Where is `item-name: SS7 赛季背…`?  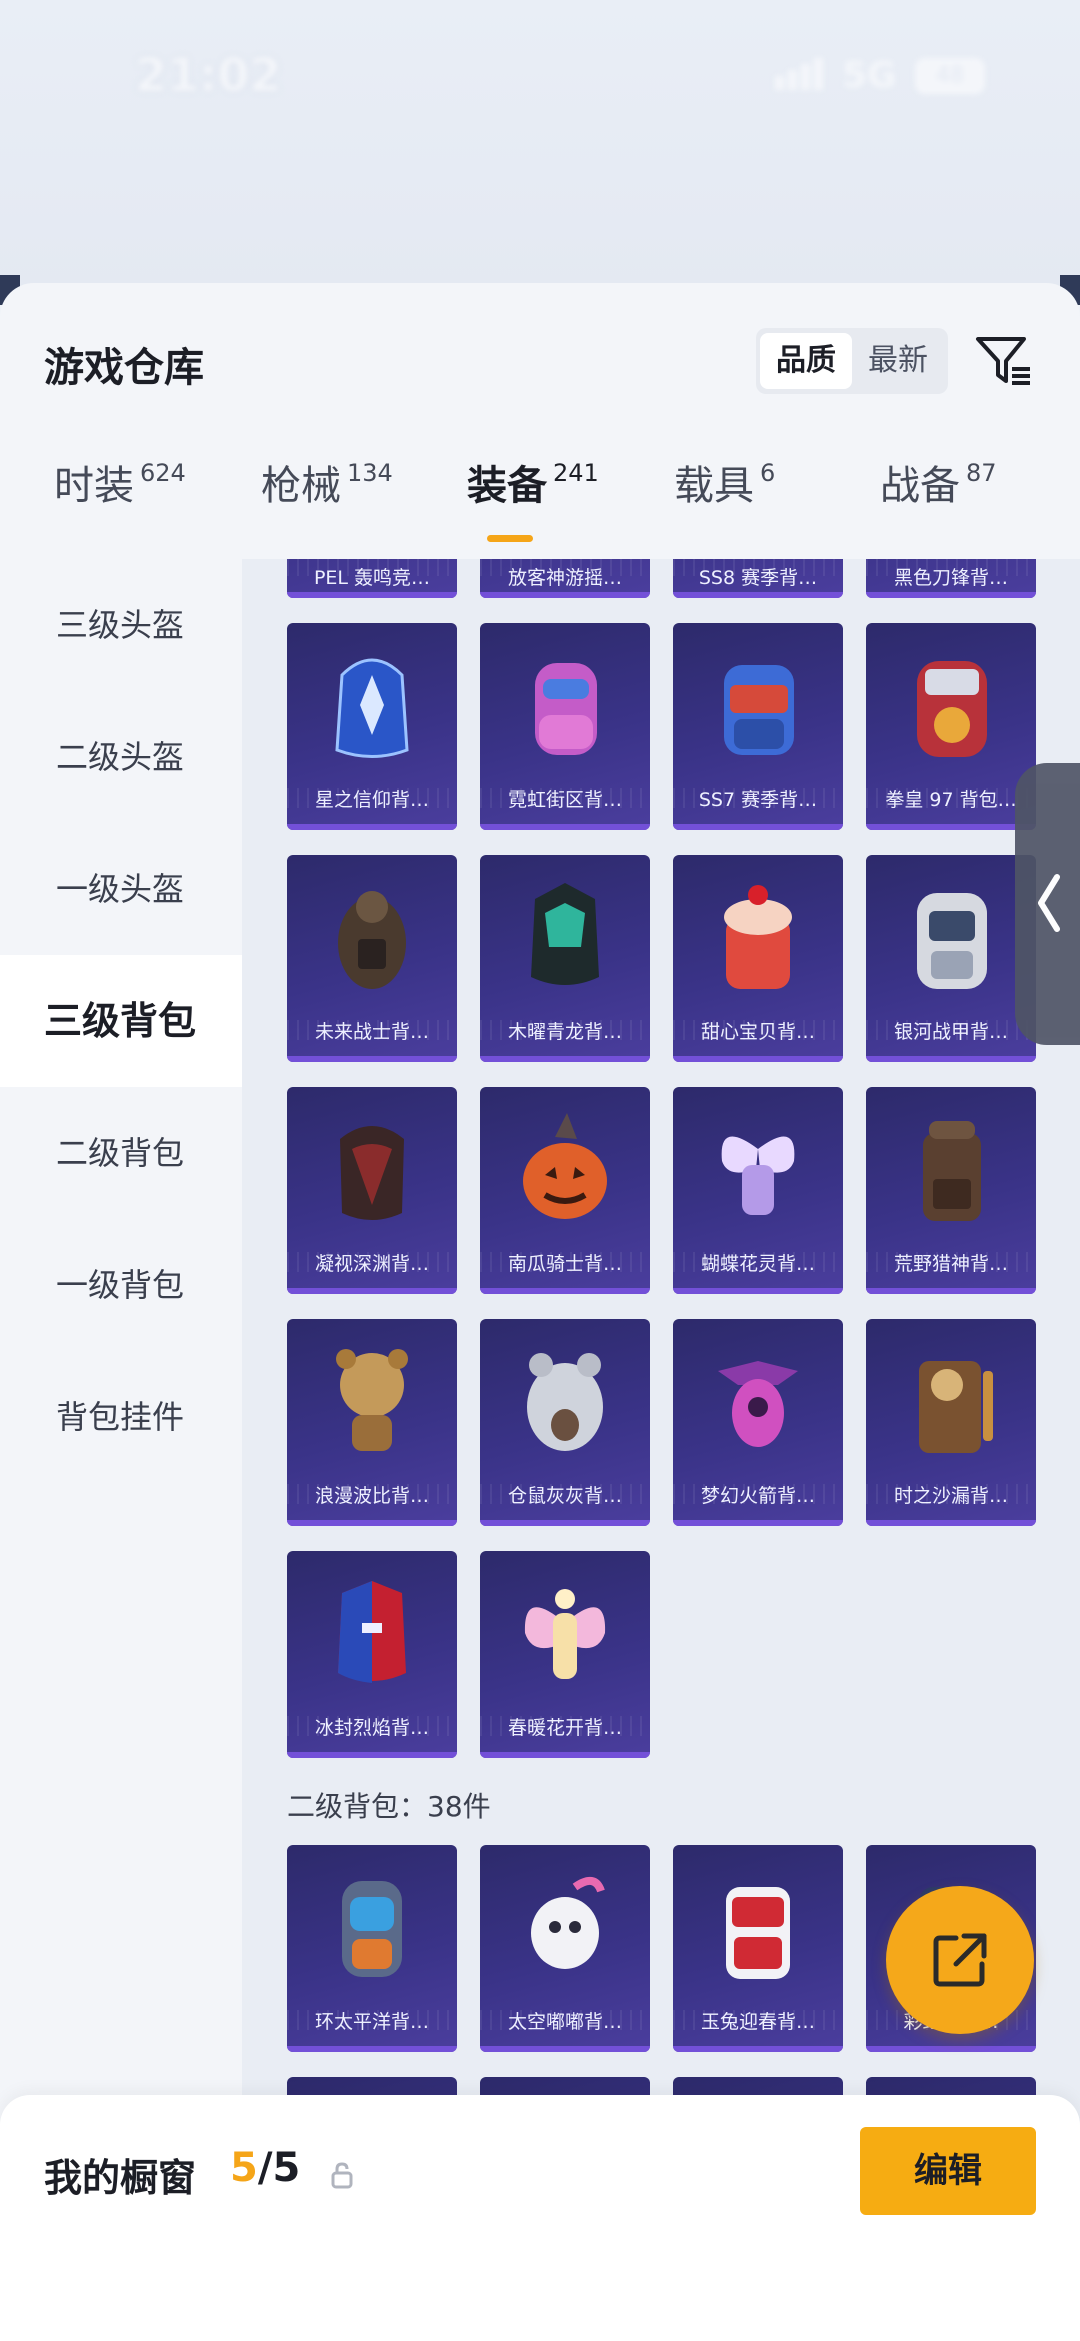
item-name: SS7 赛季背… is located at coordinates (758, 800).